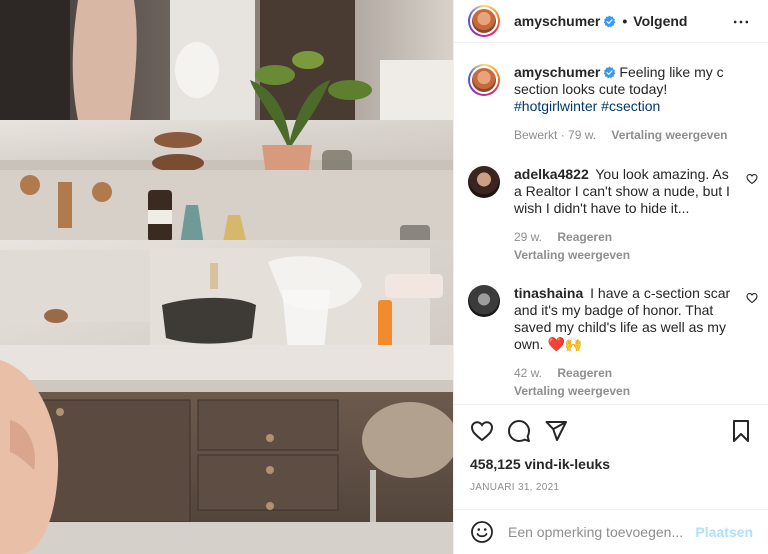  What do you see at coordinates (536, 135) in the screenshot?
I see `edited-label: Bewerkt` at bounding box center [536, 135].